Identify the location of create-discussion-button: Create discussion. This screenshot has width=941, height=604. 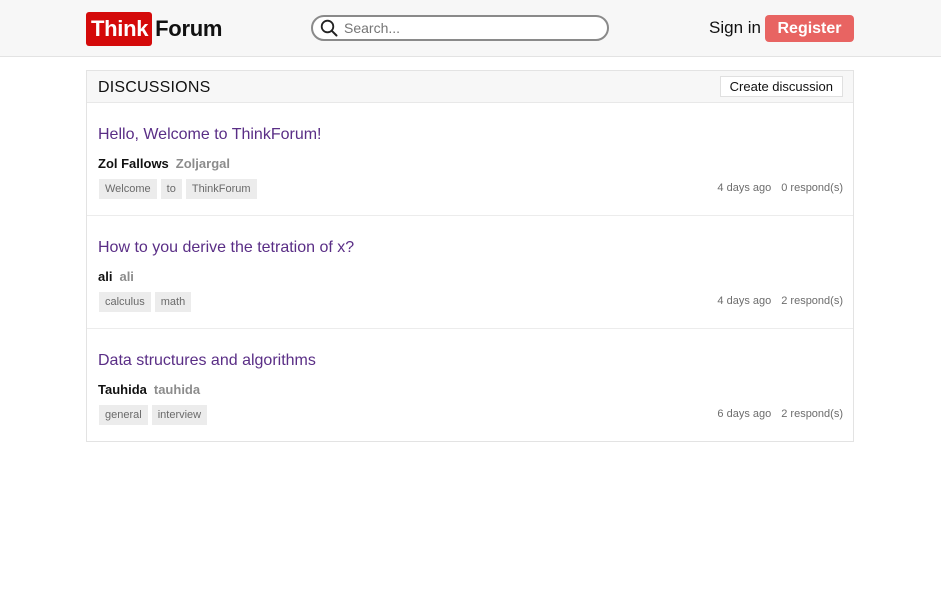
(781, 86).